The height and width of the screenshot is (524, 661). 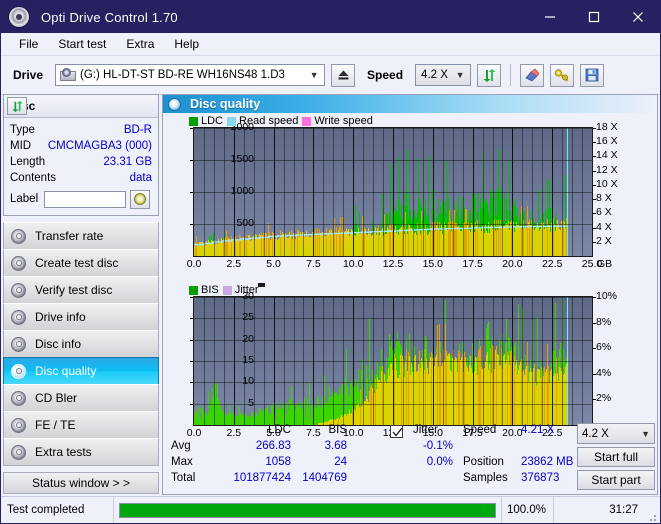 What do you see at coordinates (181, 446) in the screenshot?
I see `stats-row-avg: Avg` at bounding box center [181, 446].